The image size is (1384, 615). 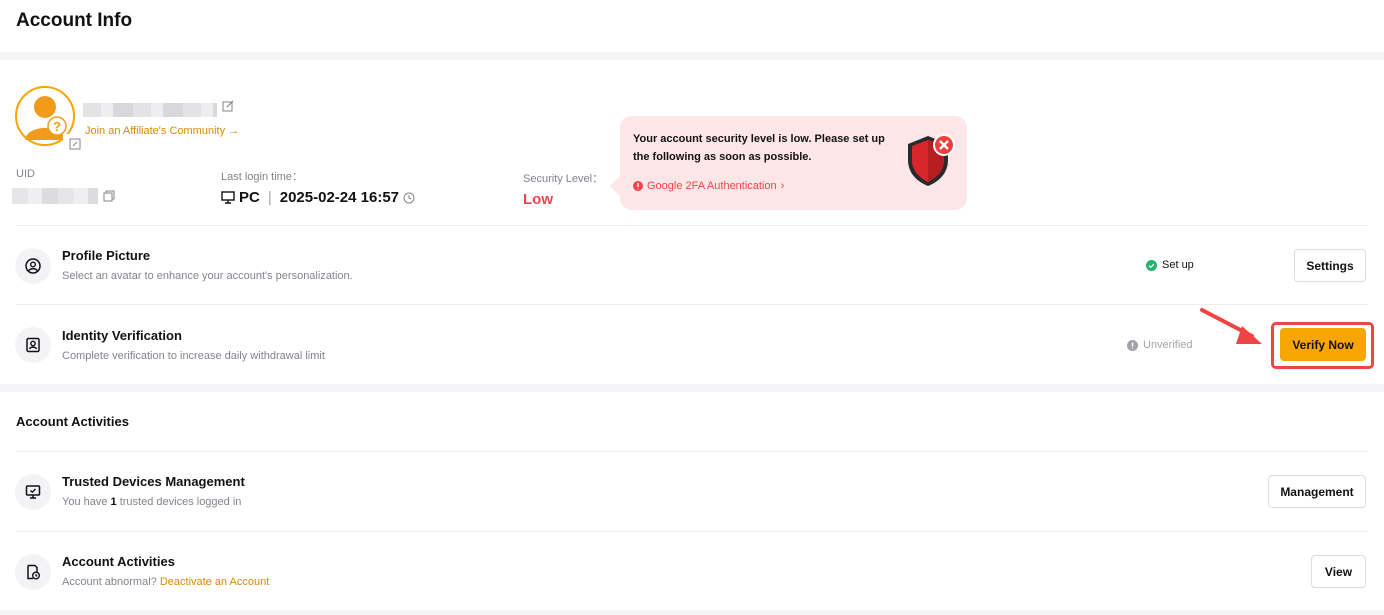 I want to click on login-device: PC, so click(x=249, y=197).